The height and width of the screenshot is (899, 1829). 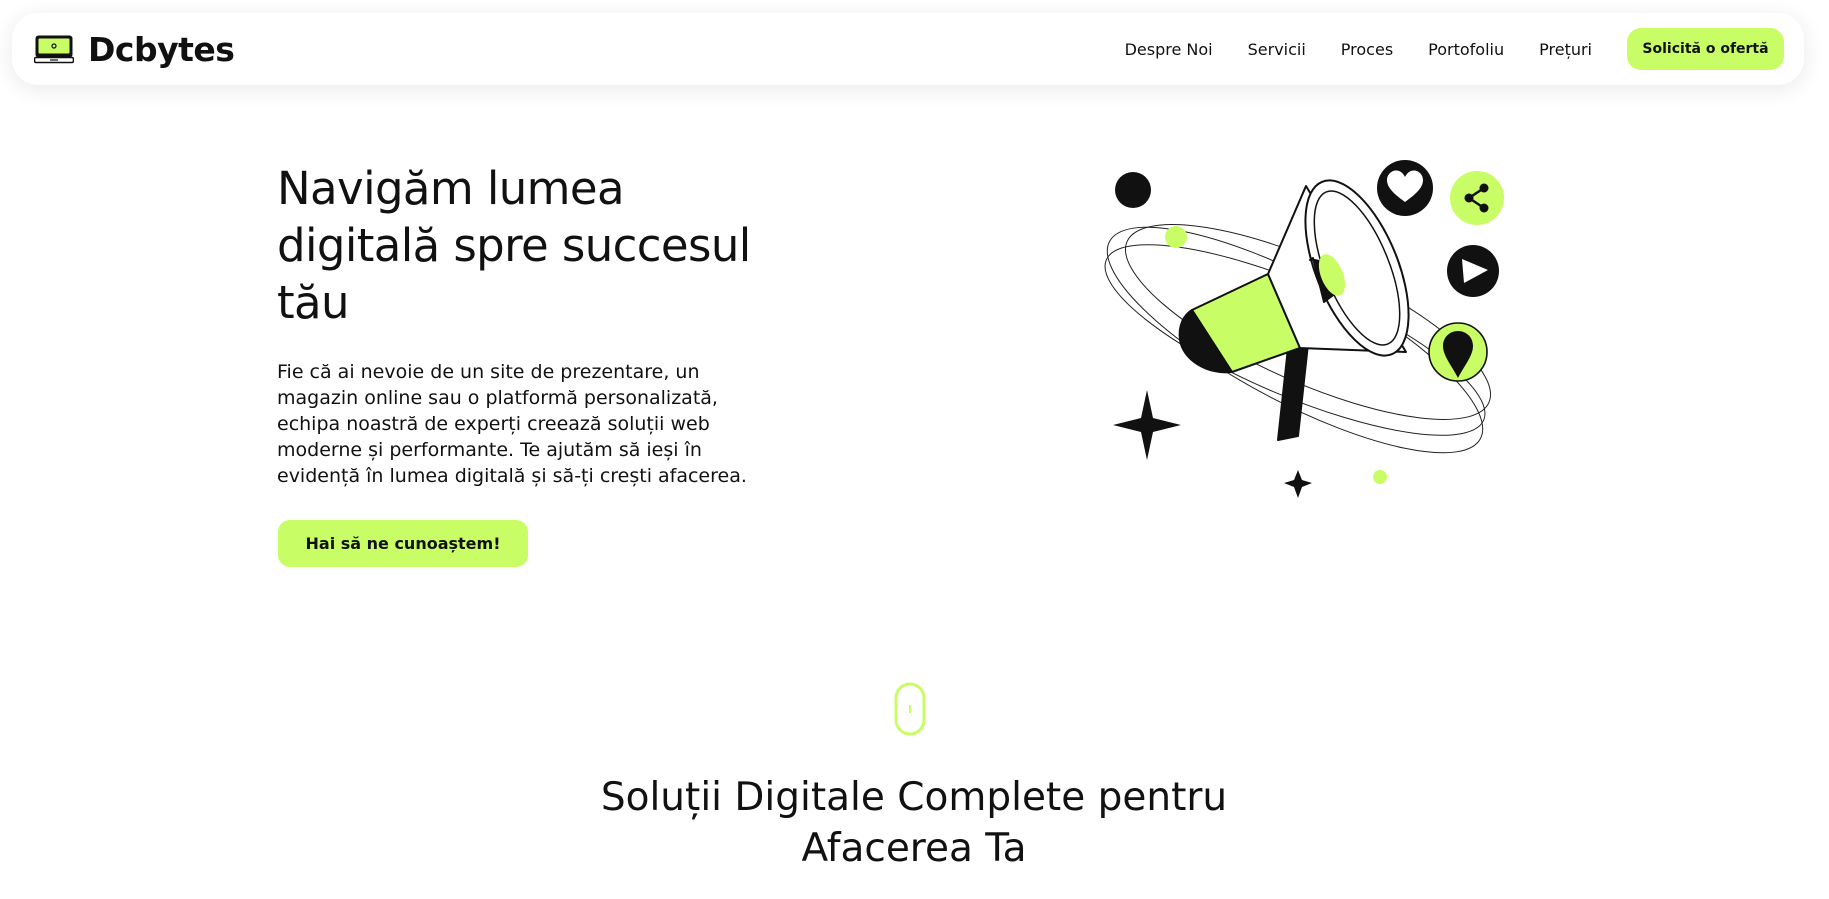 I want to click on get-to-know-us-button: Hai să ne cunoaștem!, so click(x=403, y=543).